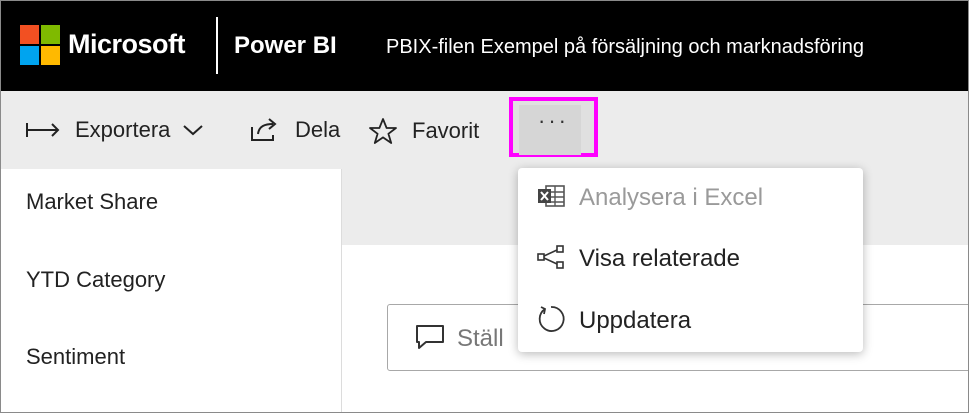 The height and width of the screenshot is (413, 969). I want to click on menu-item-view-related: Visa relaterade, so click(690, 259).